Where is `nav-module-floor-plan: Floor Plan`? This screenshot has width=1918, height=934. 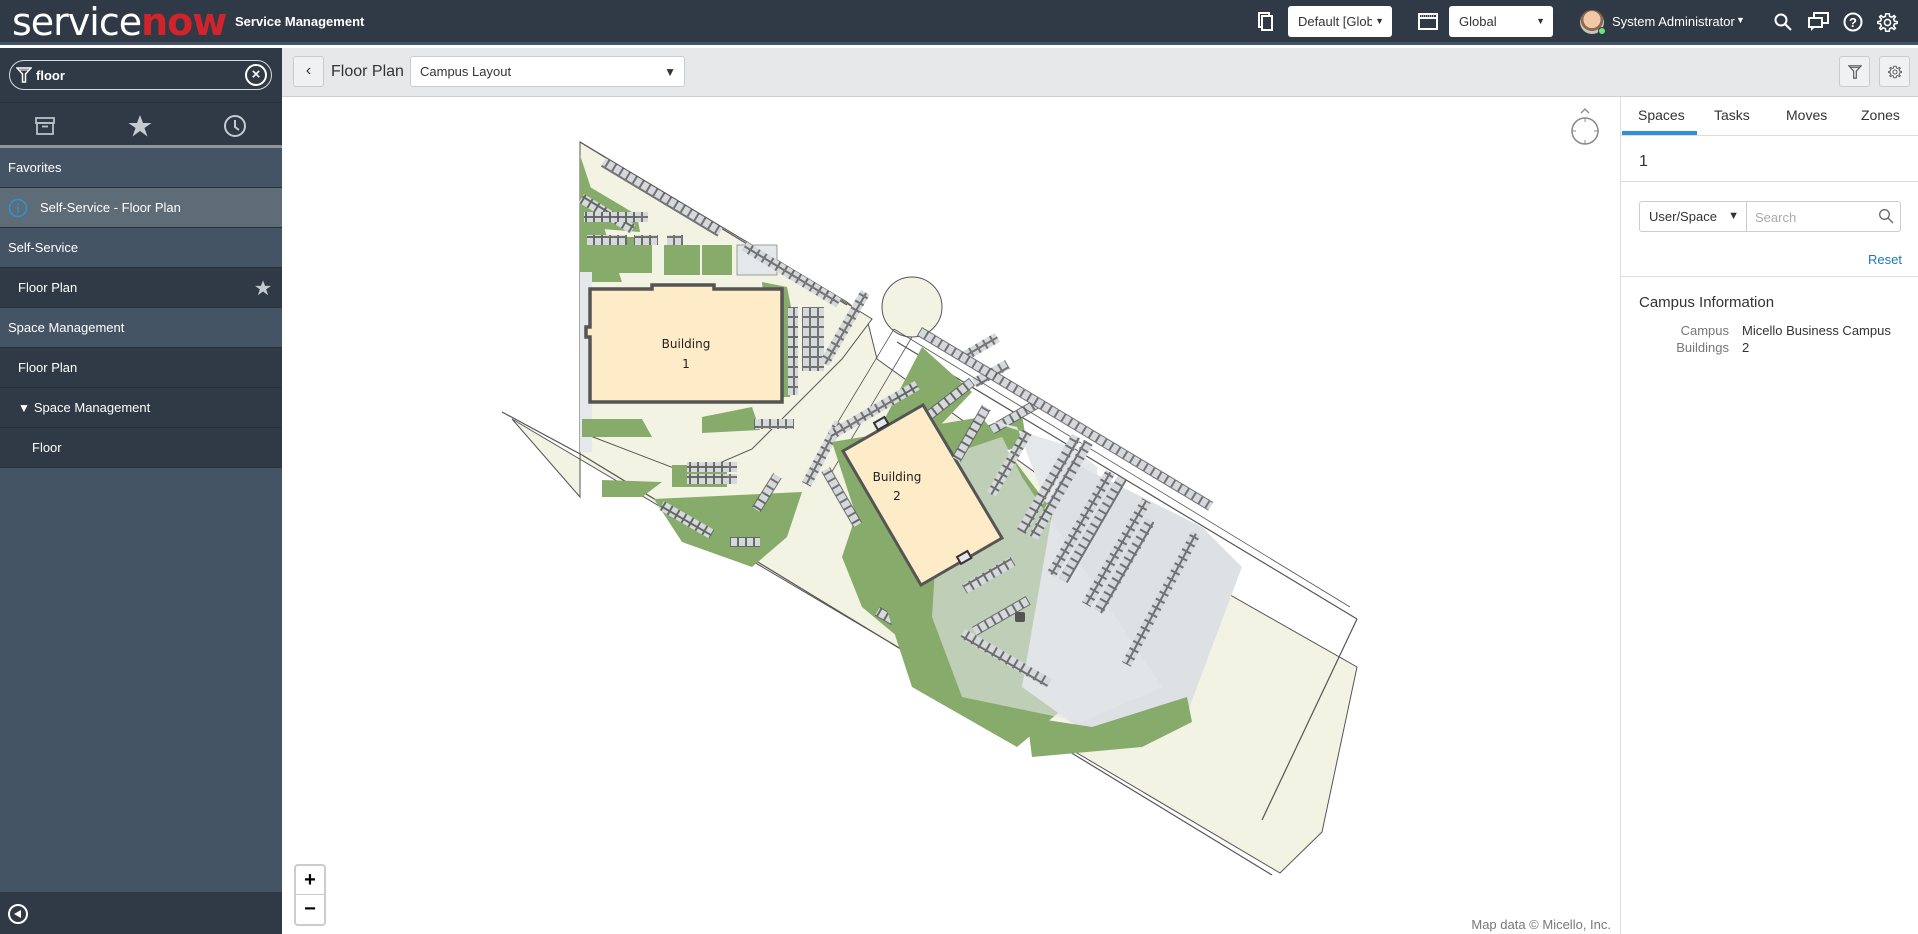
nav-module-floor-plan: Floor Plan is located at coordinates (141, 288).